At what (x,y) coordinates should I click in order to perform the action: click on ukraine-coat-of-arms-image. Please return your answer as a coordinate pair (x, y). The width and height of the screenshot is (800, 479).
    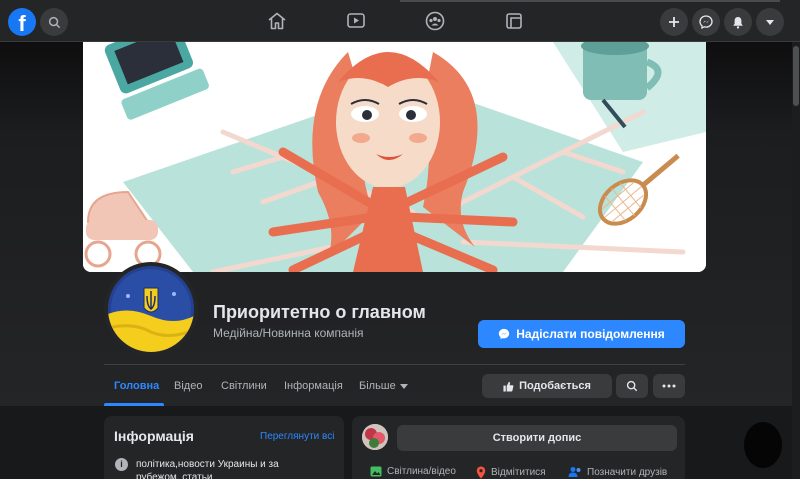
    Looking at the image, I should click on (151, 309).